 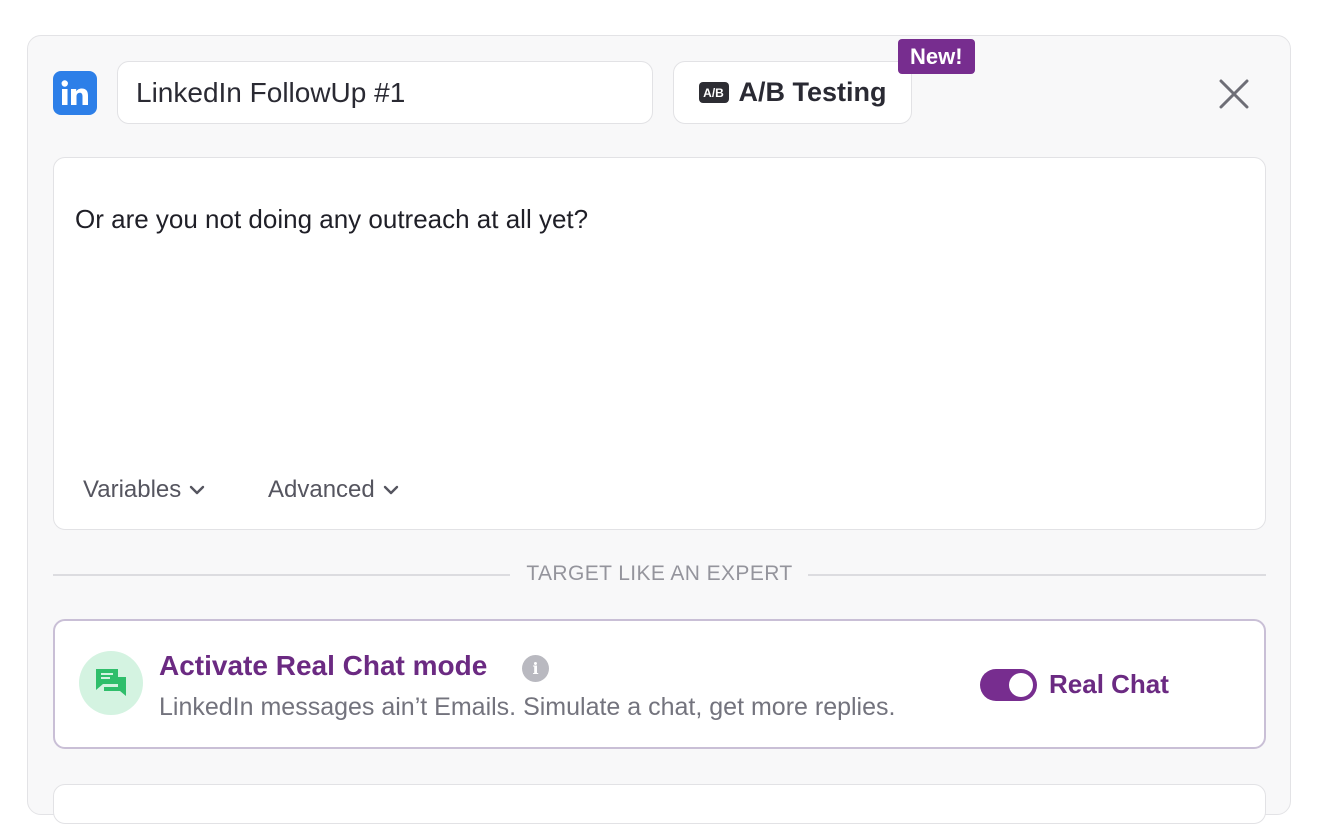 What do you see at coordinates (111, 683) in the screenshot?
I see `chat-bubbles-icon` at bounding box center [111, 683].